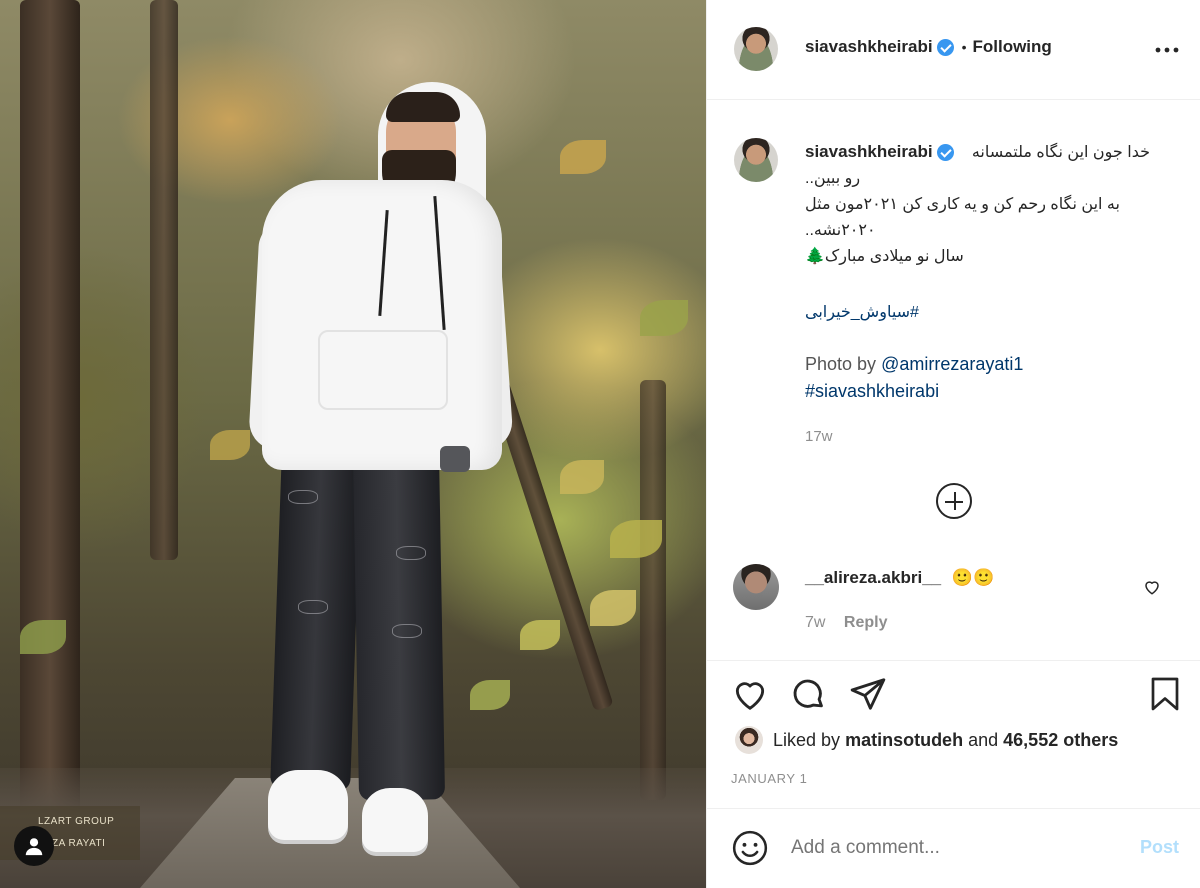 Image resolution: width=1200 pixels, height=888 pixels. I want to click on header-user-row: siavashkheirabi • Following, so click(928, 47).